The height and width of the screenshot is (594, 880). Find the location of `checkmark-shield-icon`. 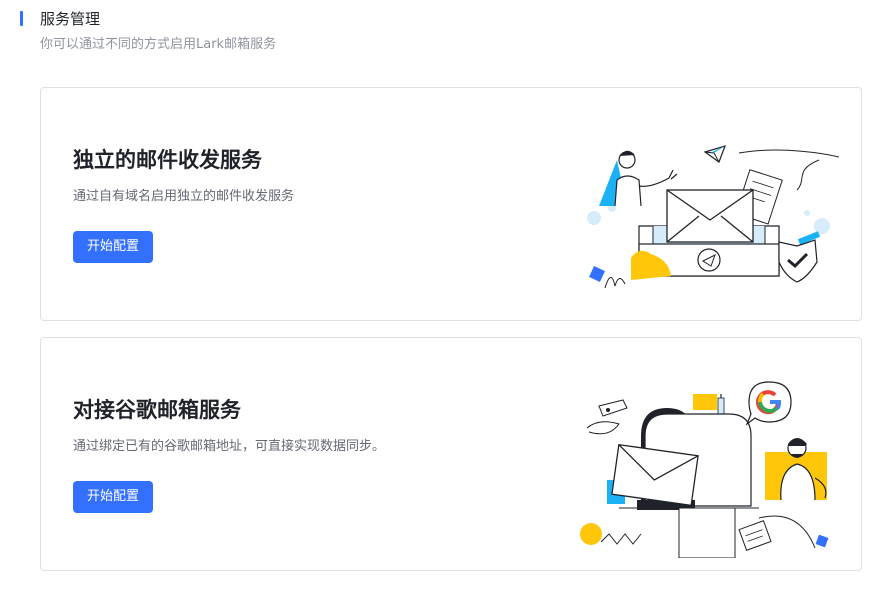

checkmark-shield-icon is located at coordinates (799, 257).